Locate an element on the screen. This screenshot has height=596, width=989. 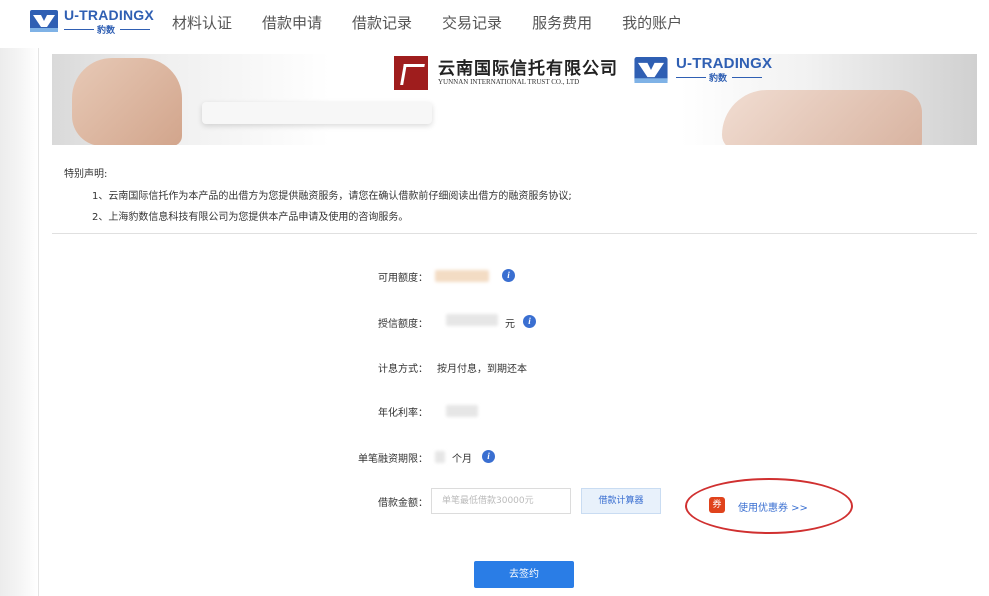
nav-item-loan-application: 借款申请 is located at coordinates (292, 23).